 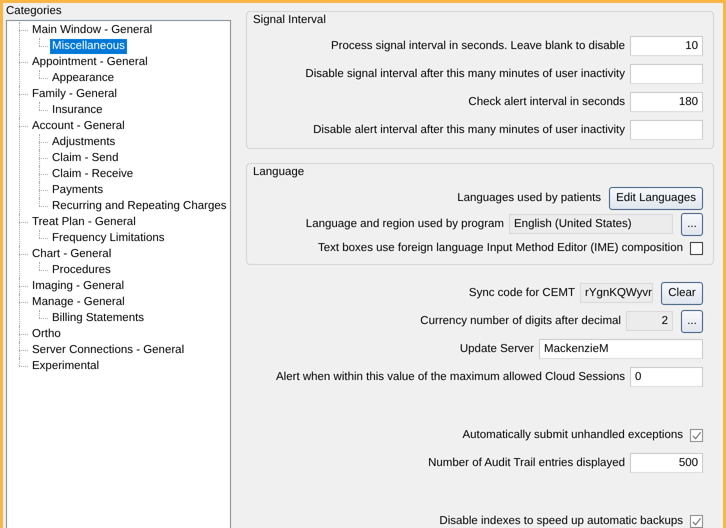 What do you see at coordinates (77, 110) in the screenshot?
I see `tree-item: Insurance` at bounding box center [77, 110].